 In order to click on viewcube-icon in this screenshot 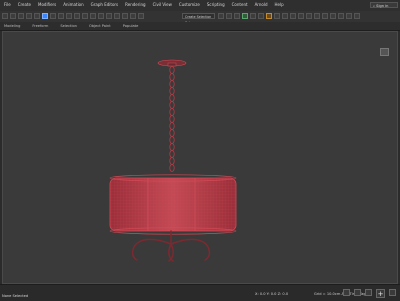, I will do `click(384, 52)`.